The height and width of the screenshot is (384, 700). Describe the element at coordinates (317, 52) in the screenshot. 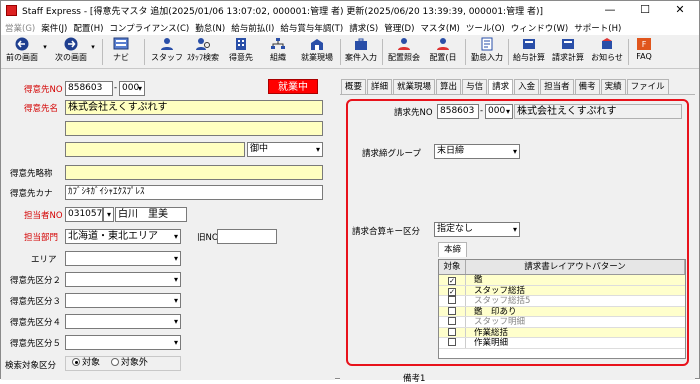

I see `work-site-button: 就業現場` at that location.